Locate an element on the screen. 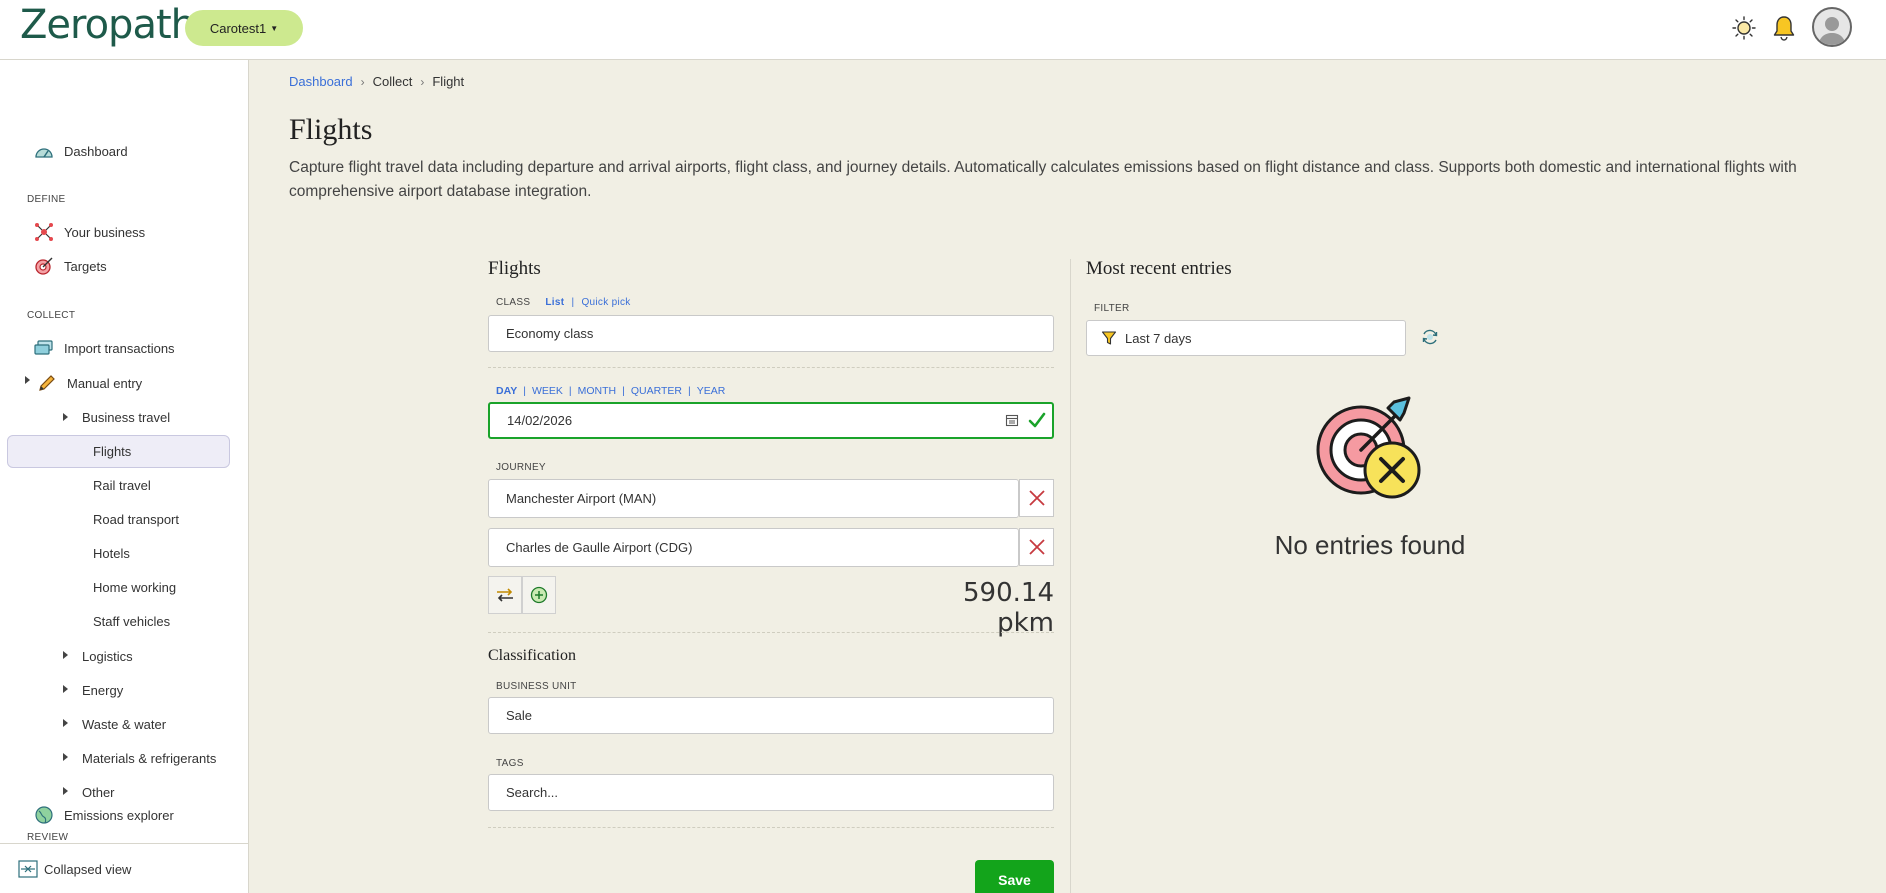  save-button: Save is located at coordinates (1014, 876).